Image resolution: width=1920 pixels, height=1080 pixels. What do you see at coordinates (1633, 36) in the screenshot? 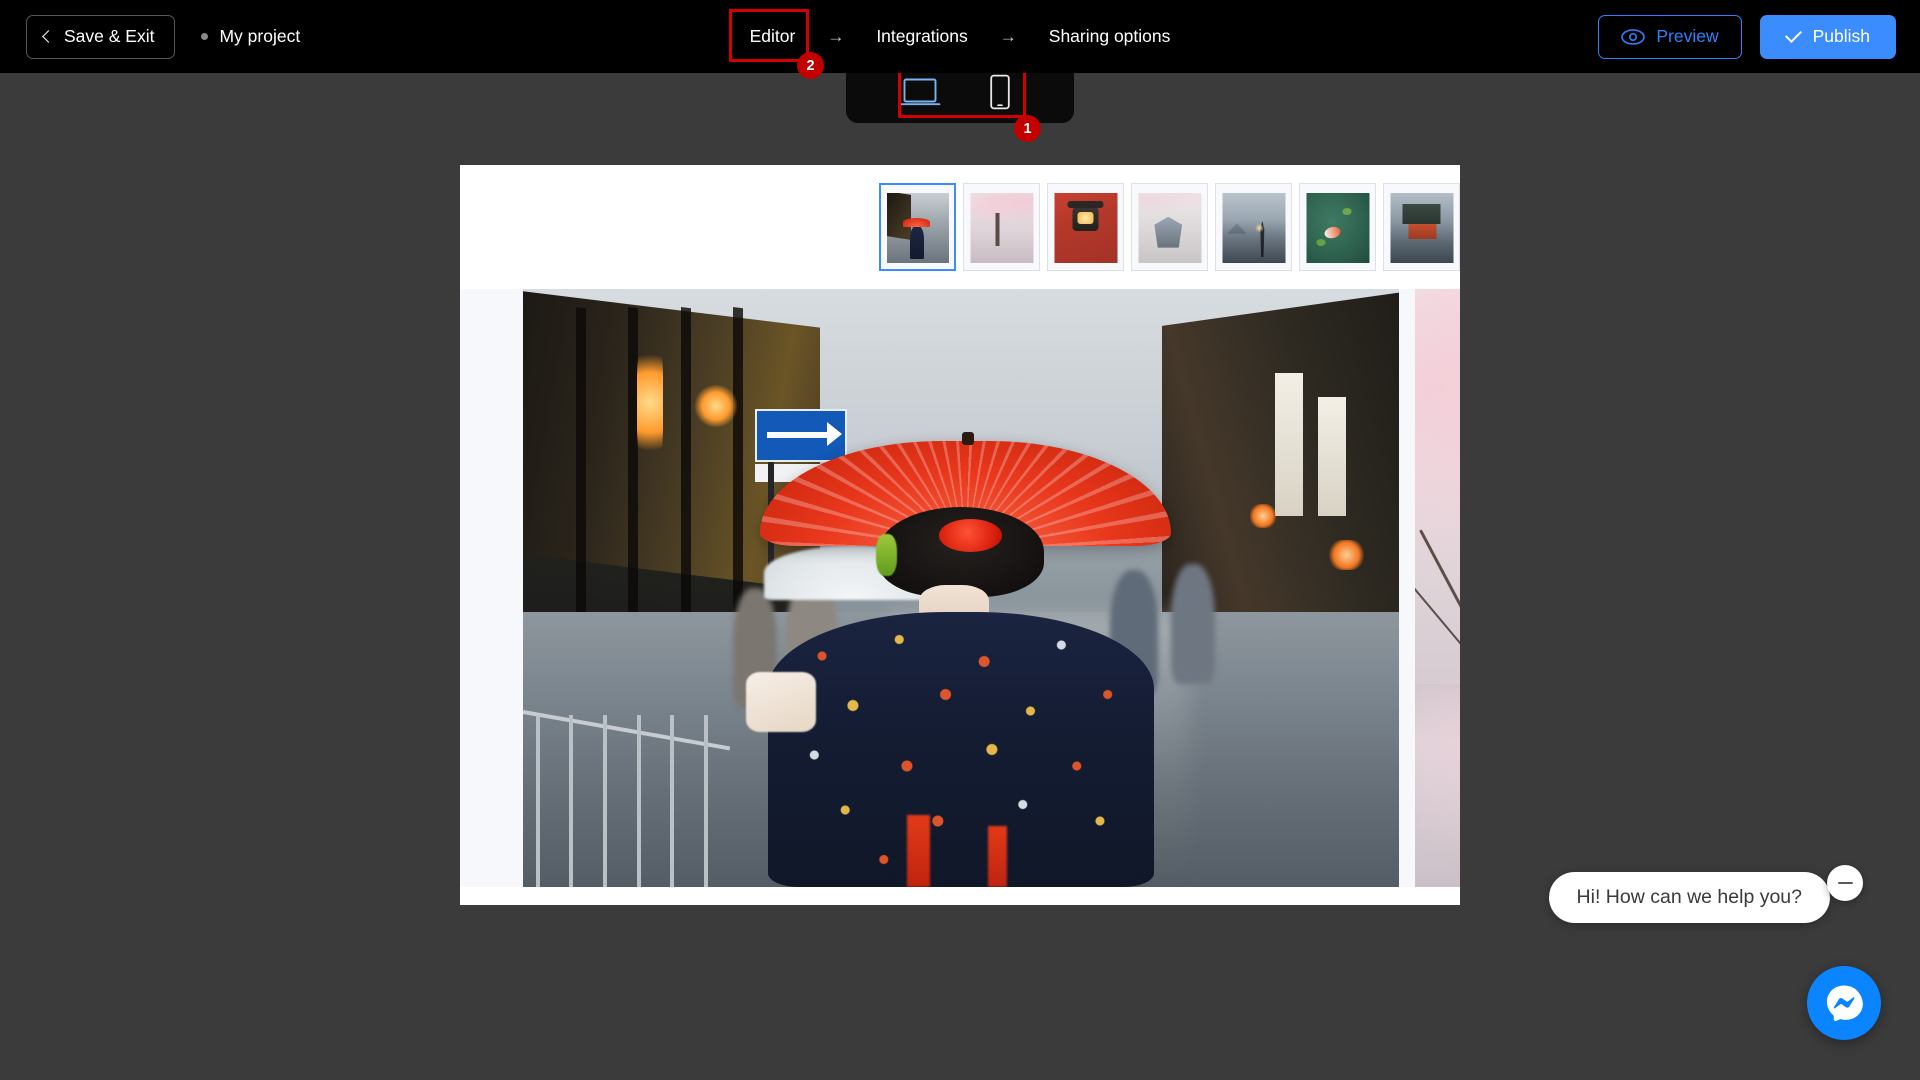
I see `eye-icon` at bounding box center [1633, 36].